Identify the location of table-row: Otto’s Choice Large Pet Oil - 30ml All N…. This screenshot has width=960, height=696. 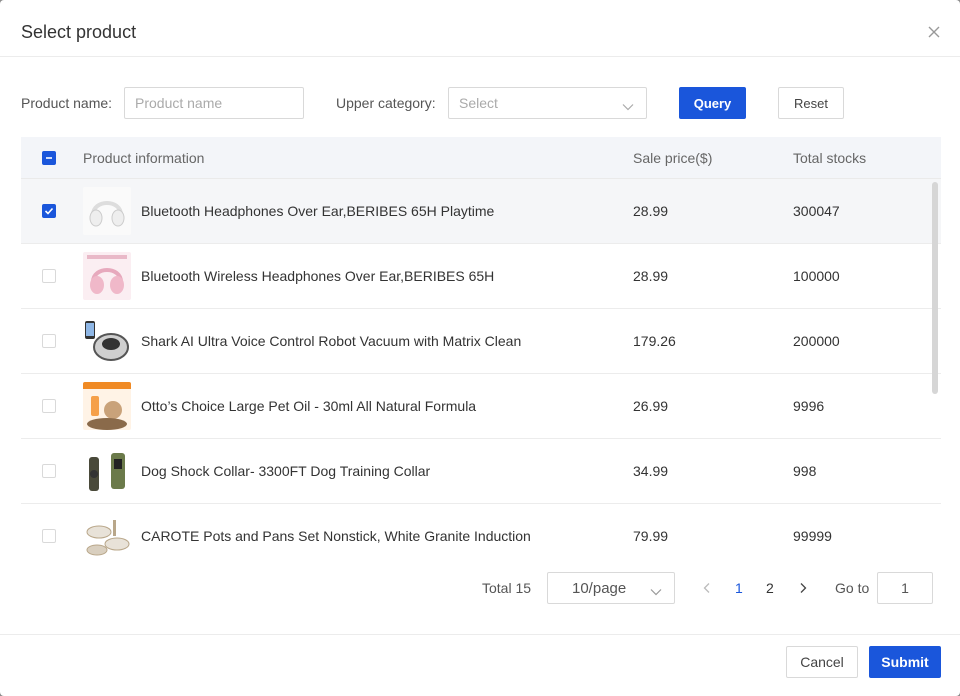
(481, 406).